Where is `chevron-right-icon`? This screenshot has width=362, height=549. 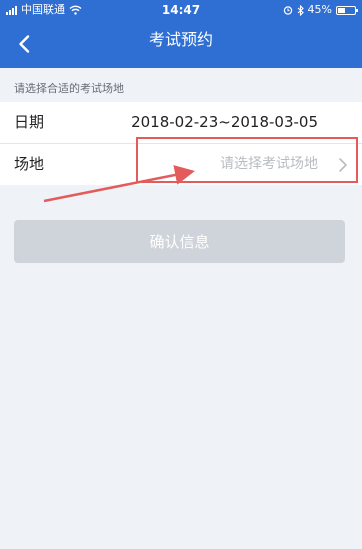 chevron-right-icon is located at coordinates (343, 165).